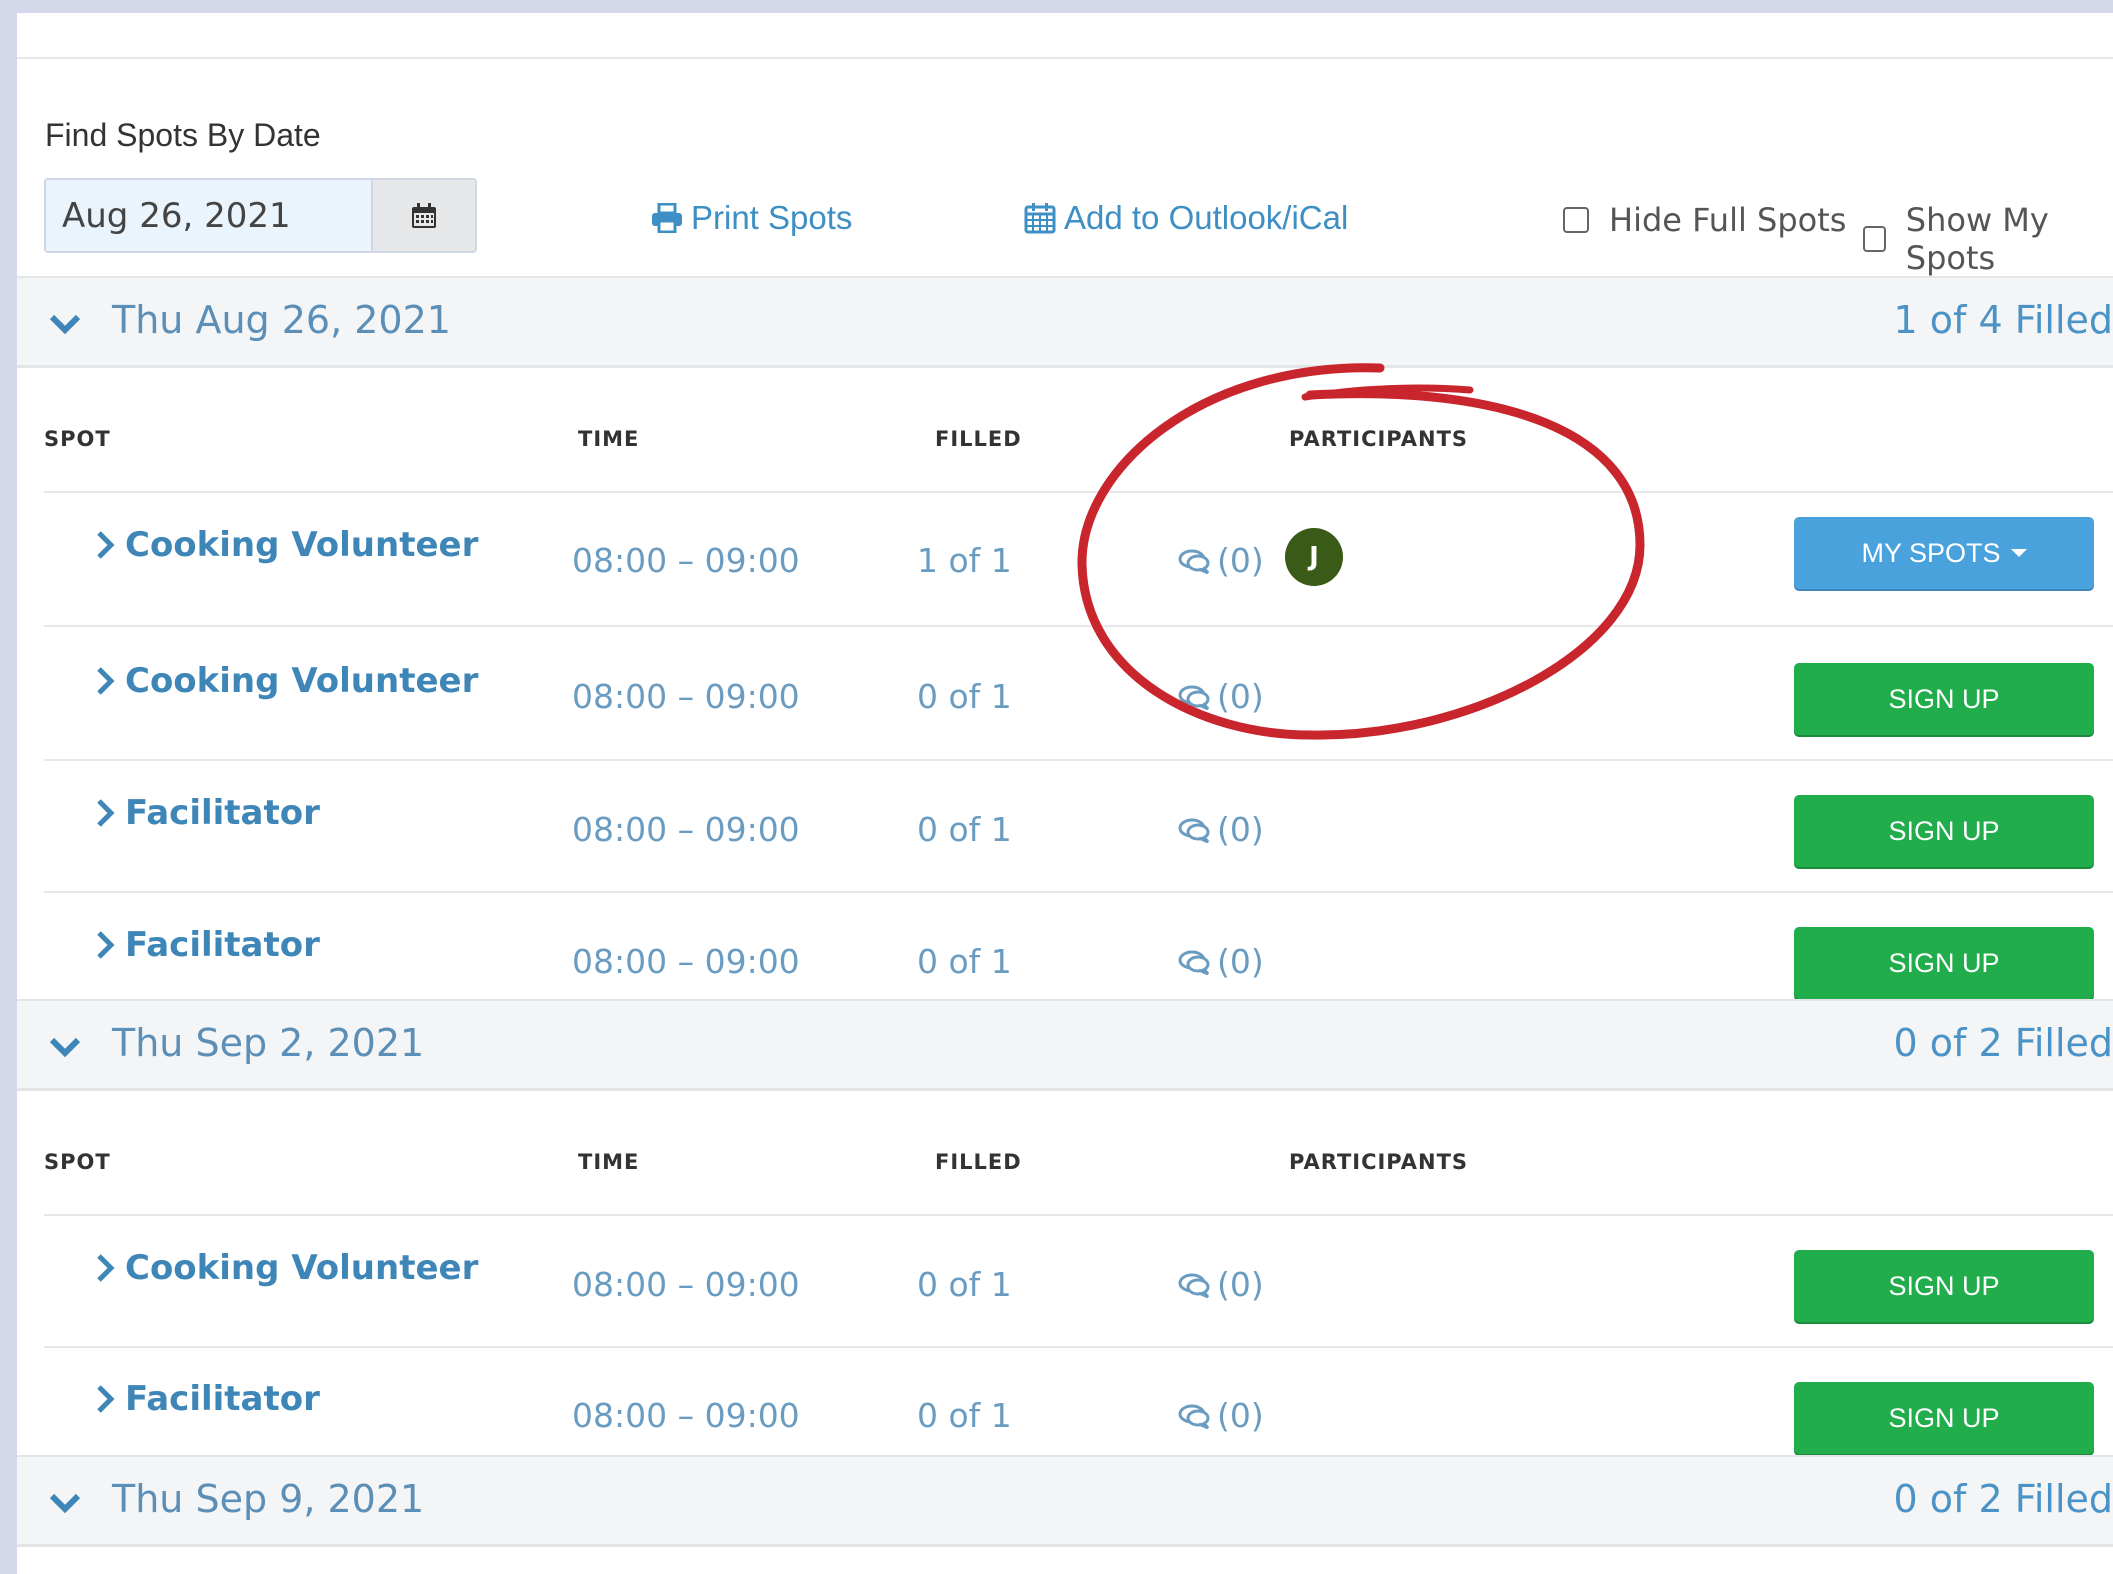  Describe the element at coordinates (208, 215) in the screenshot. I see `date-input` at that location.